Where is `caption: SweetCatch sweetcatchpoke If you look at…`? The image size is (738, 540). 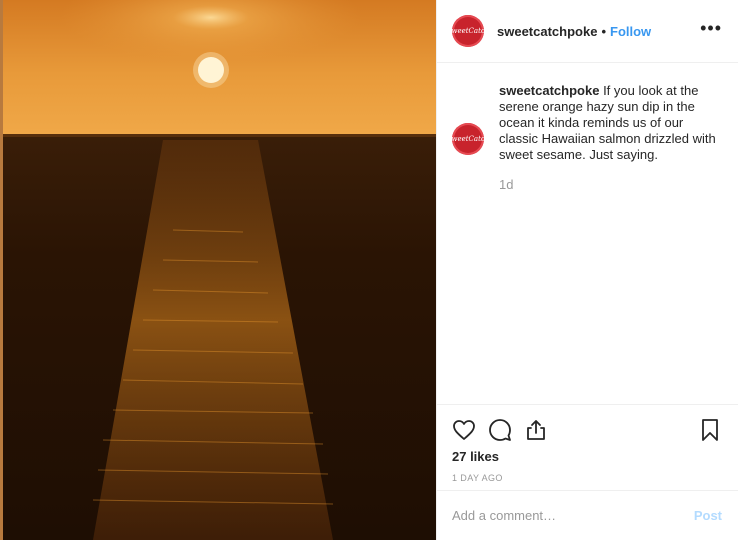
caption: SweetCatch sweetcatchpoke If you look at… is located at coordinates (587, 113).